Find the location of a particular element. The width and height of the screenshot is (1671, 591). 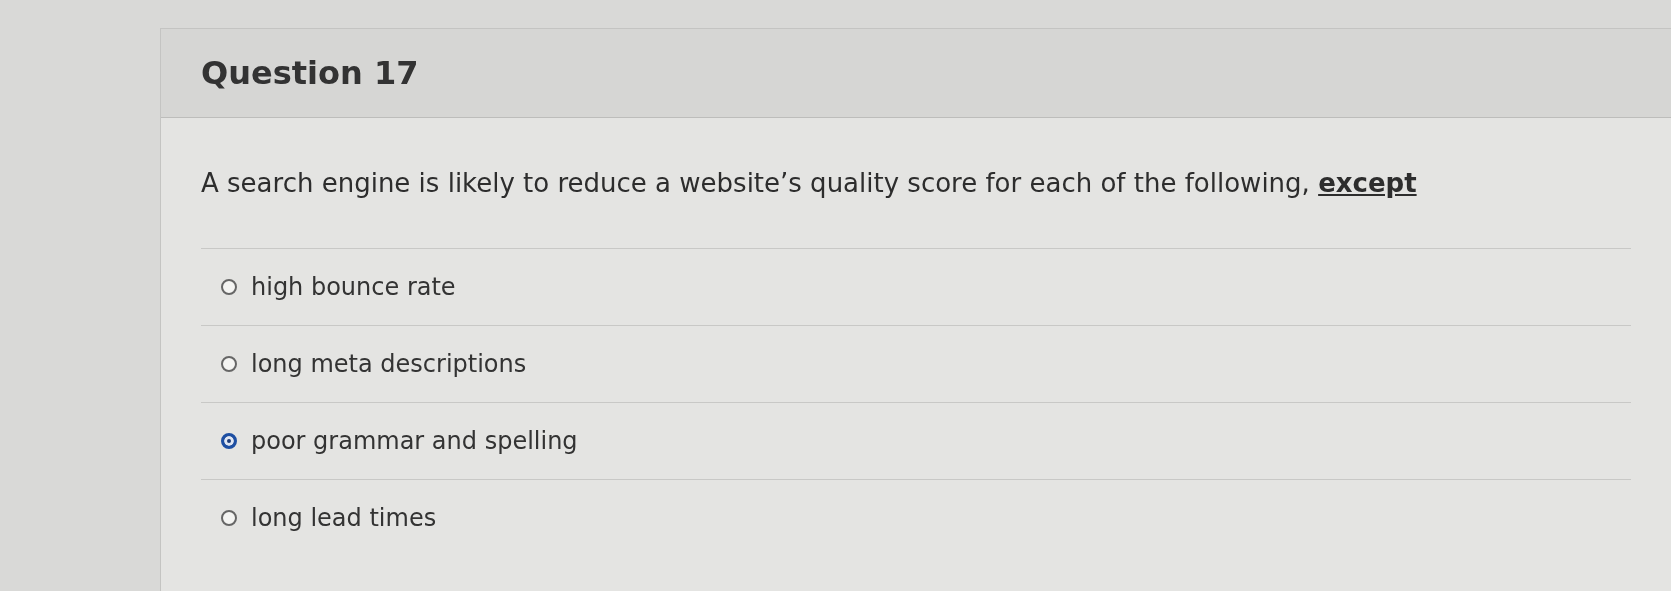

option-label: high bounce rate is located at coordinates (353, 287).